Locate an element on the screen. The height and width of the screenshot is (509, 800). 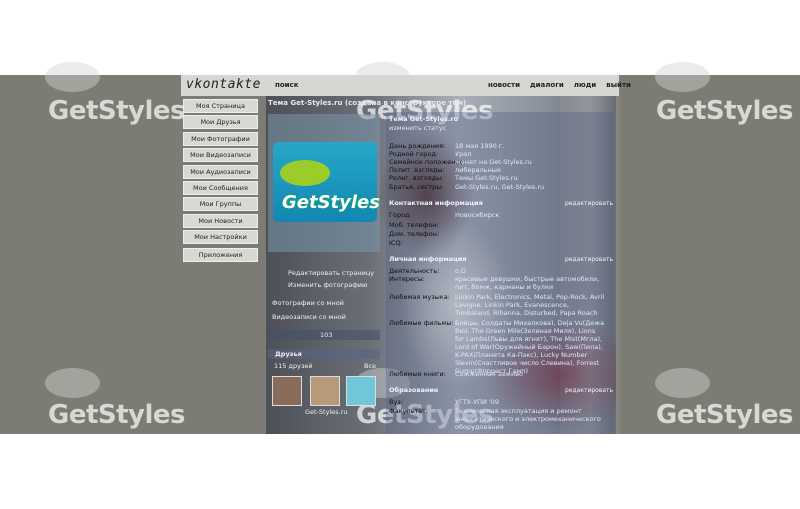
friend-caption: Get-Styles.ru is located at coordinates (326, 412).